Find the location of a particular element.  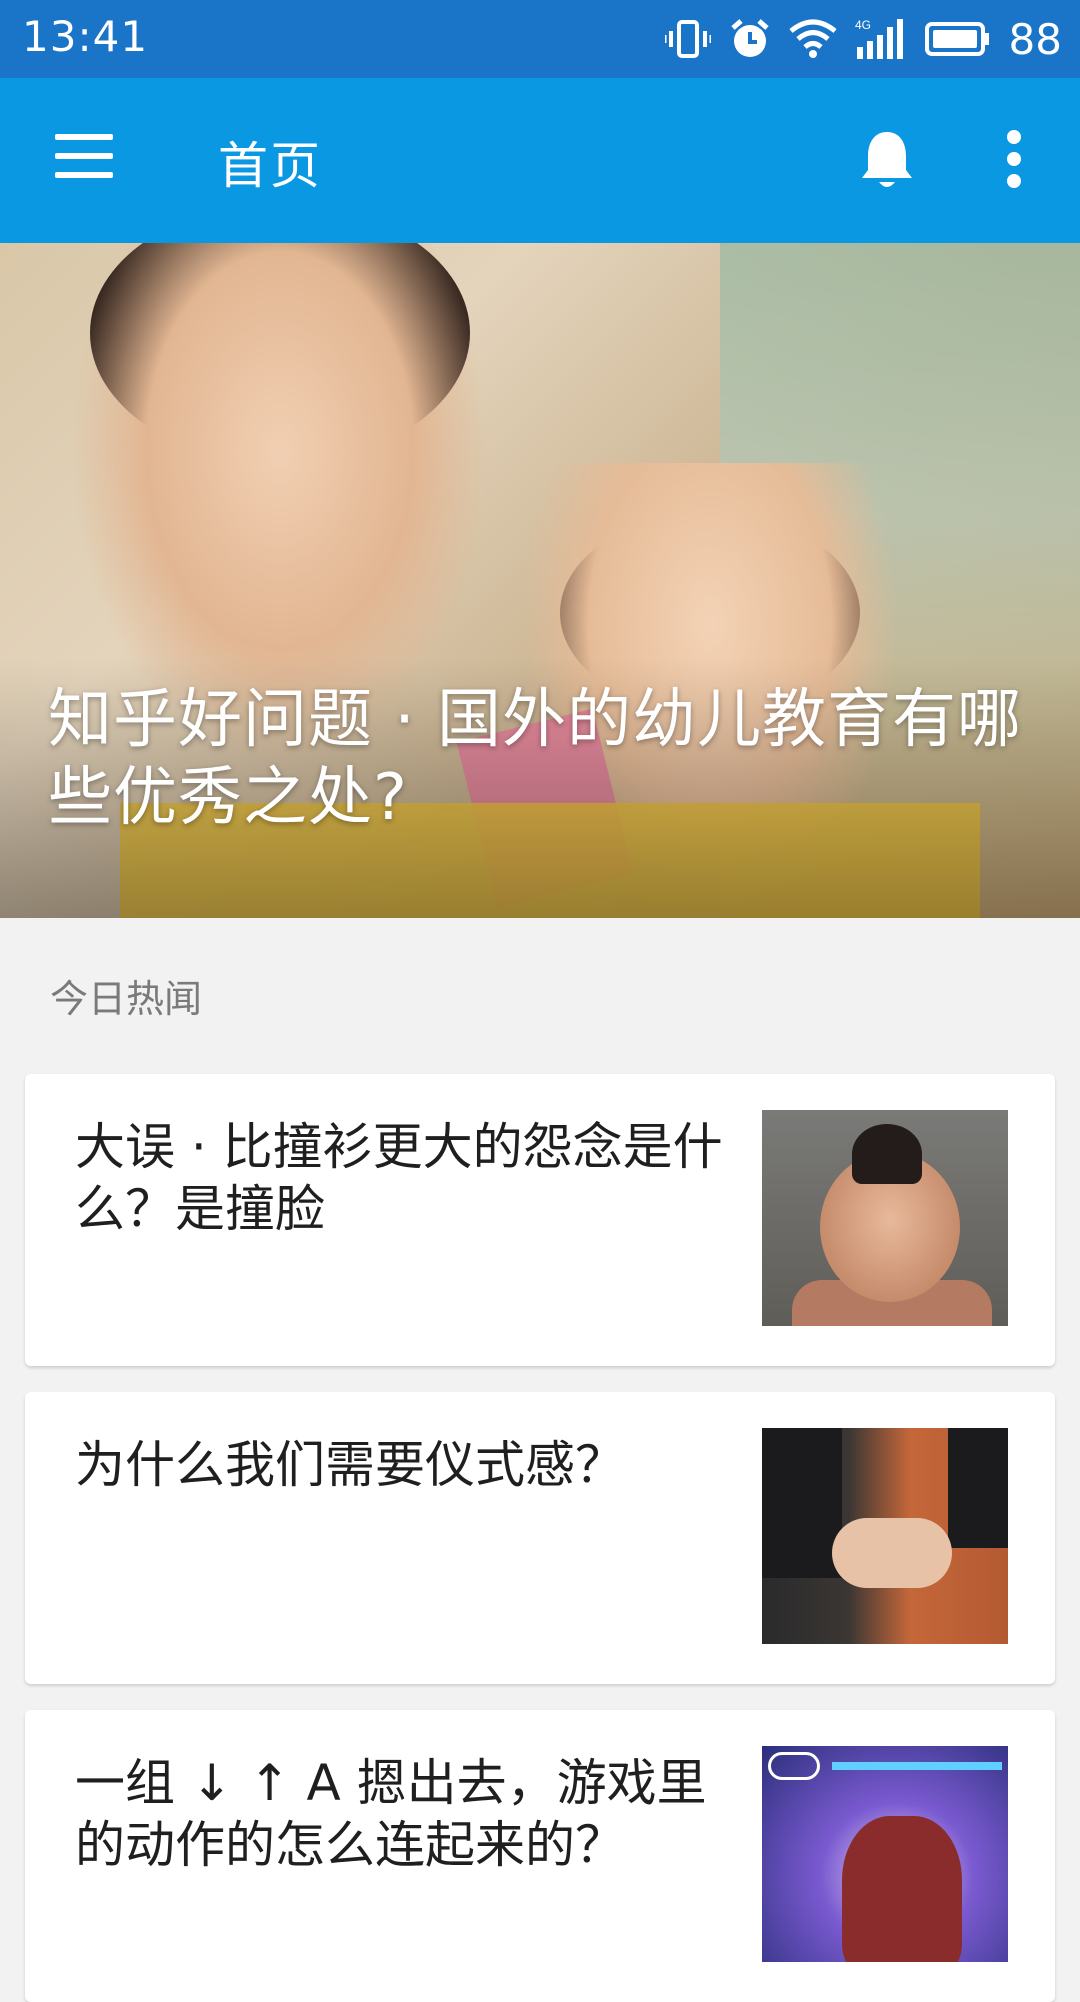

page-title: 首页 is located at coordinates (270, 166).